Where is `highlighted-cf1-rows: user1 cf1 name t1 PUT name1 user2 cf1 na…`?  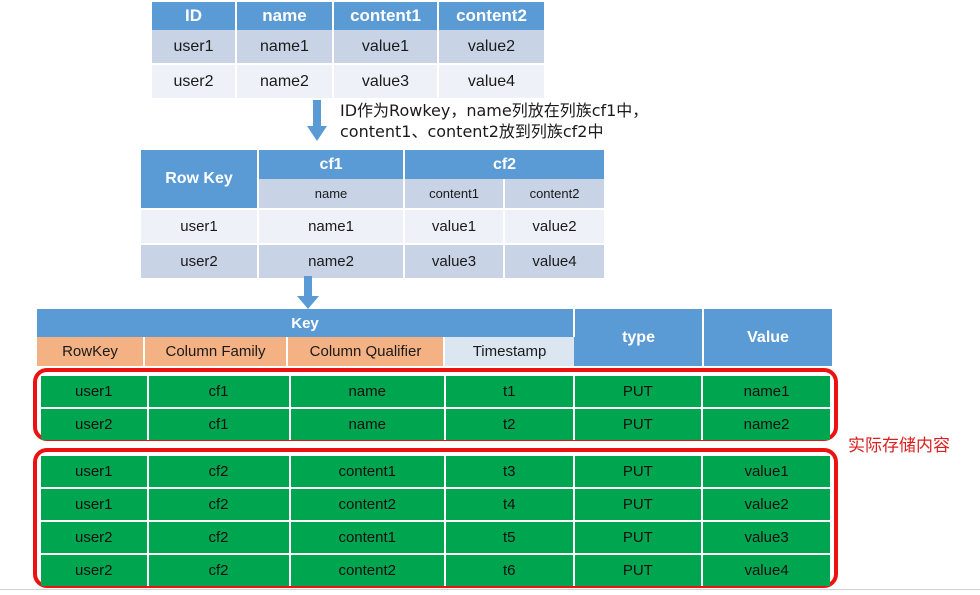 highlighted-cf1-rows: user1 cf1 name t1 PUT name1 user2 cf1 na… is located at coordinates (435, 404).